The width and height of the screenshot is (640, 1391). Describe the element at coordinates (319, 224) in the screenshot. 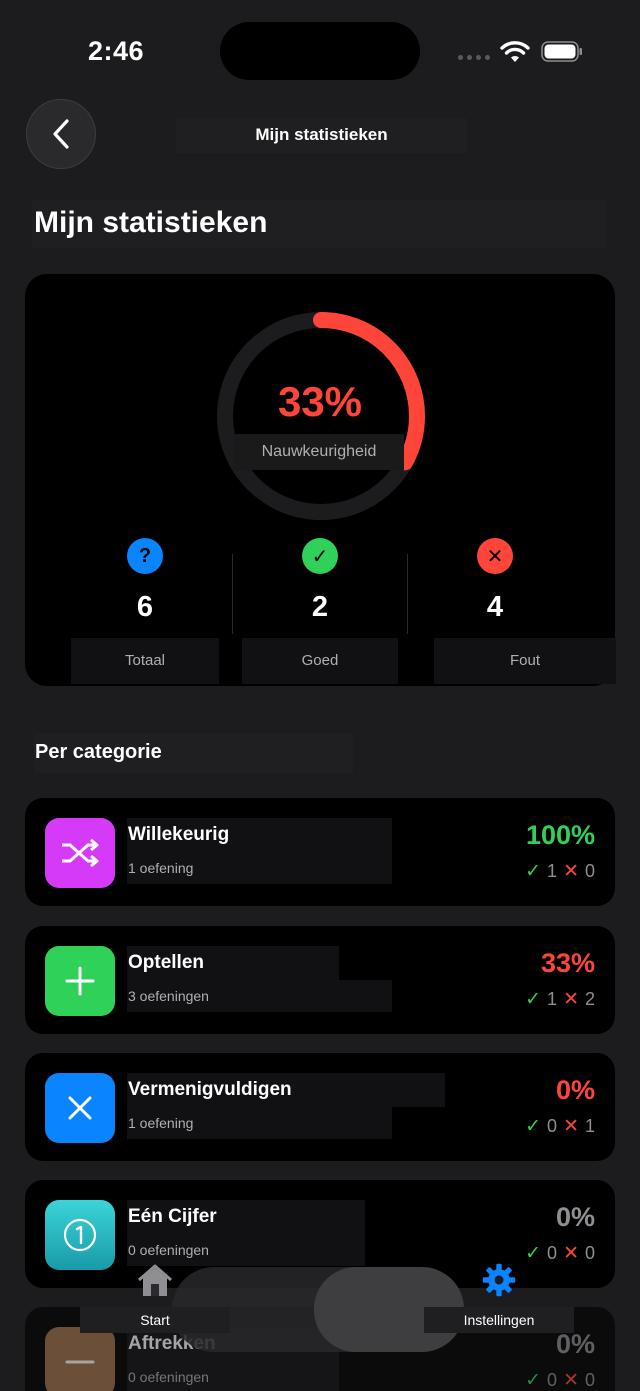

I see `page-title: Mijn statistieken` at that location.